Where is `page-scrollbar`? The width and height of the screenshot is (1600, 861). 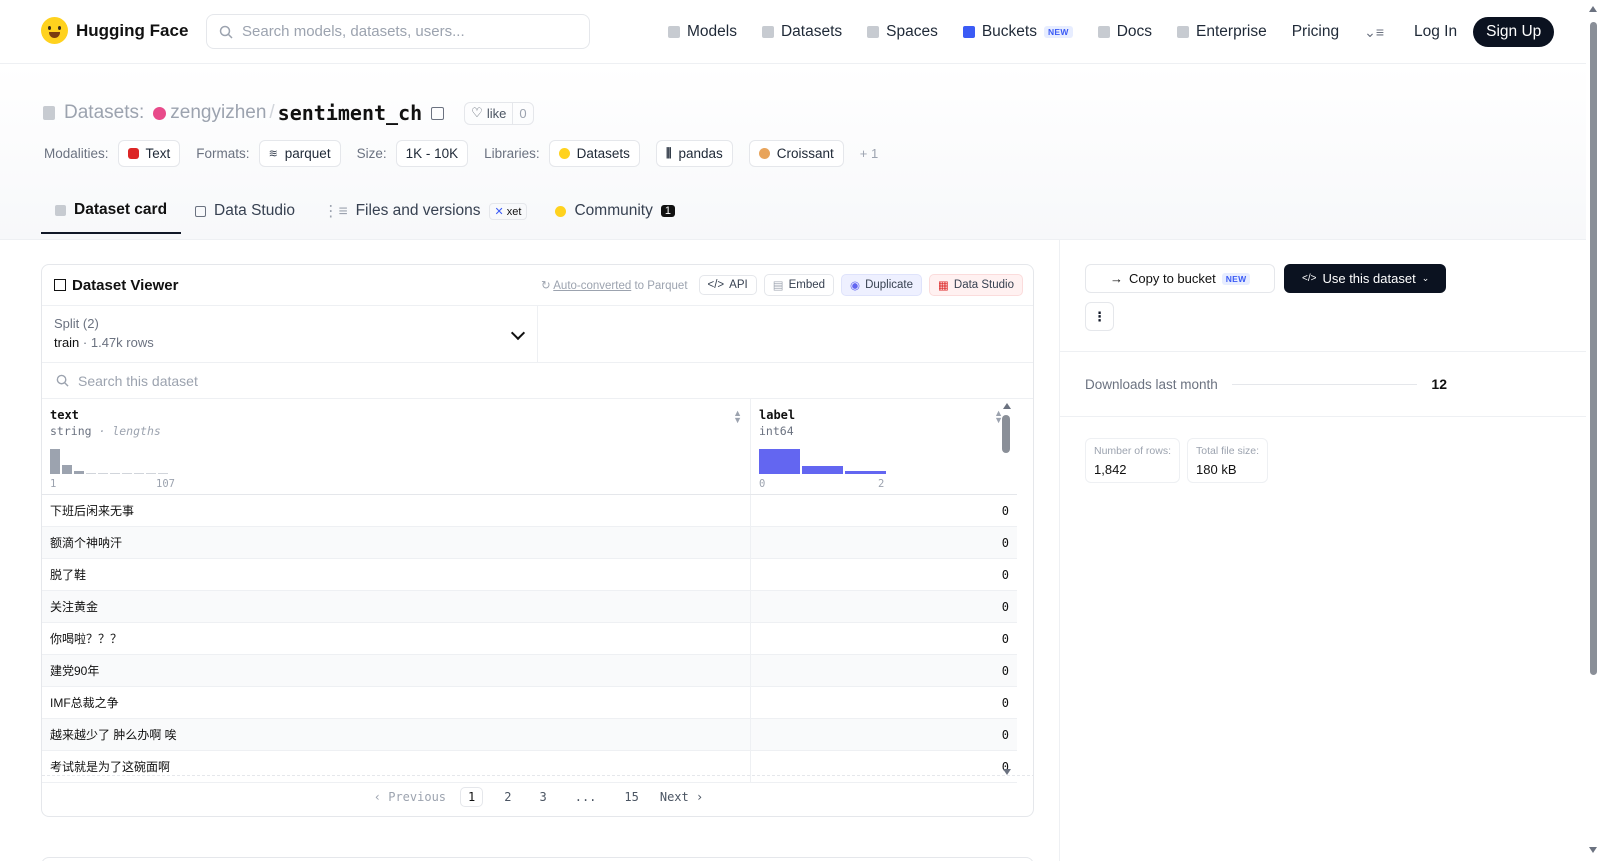 page-scrollbar is located at coordinates (1593, 430).